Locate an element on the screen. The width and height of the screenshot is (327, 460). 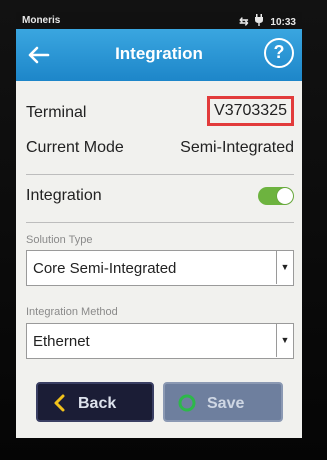
current-mode-label: Current Mode is located at coordinates (75, 147).